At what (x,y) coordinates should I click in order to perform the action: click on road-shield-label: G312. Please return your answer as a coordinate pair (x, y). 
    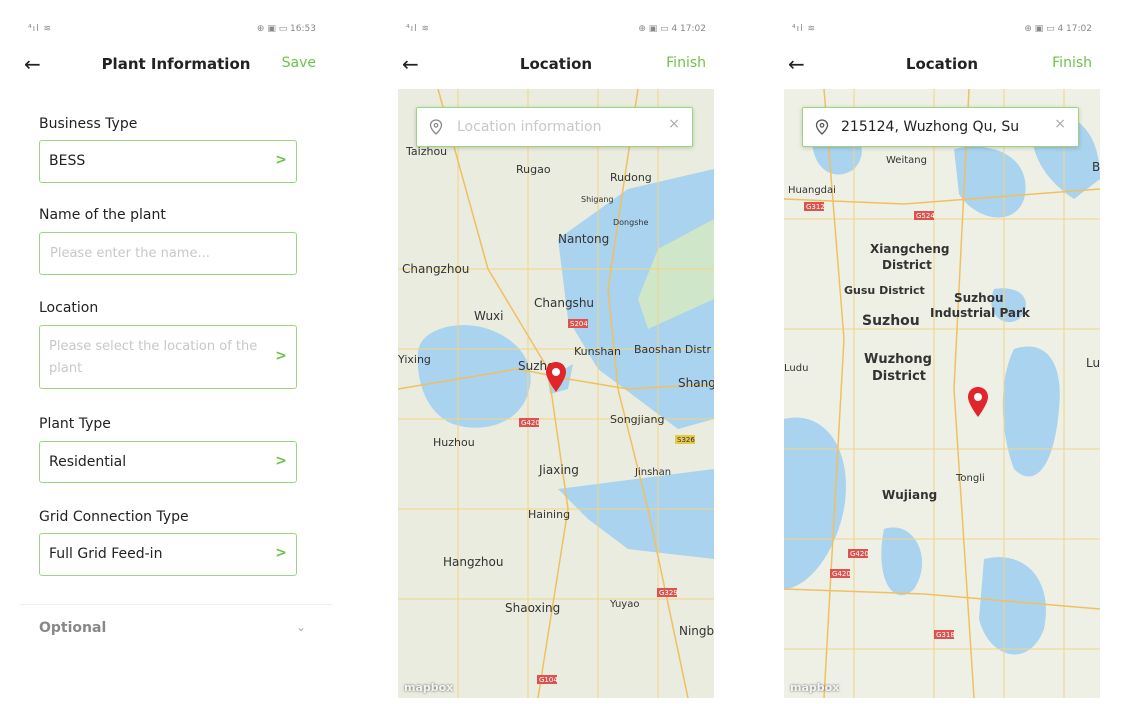
    Looking at the image, I should click on (815, 207).